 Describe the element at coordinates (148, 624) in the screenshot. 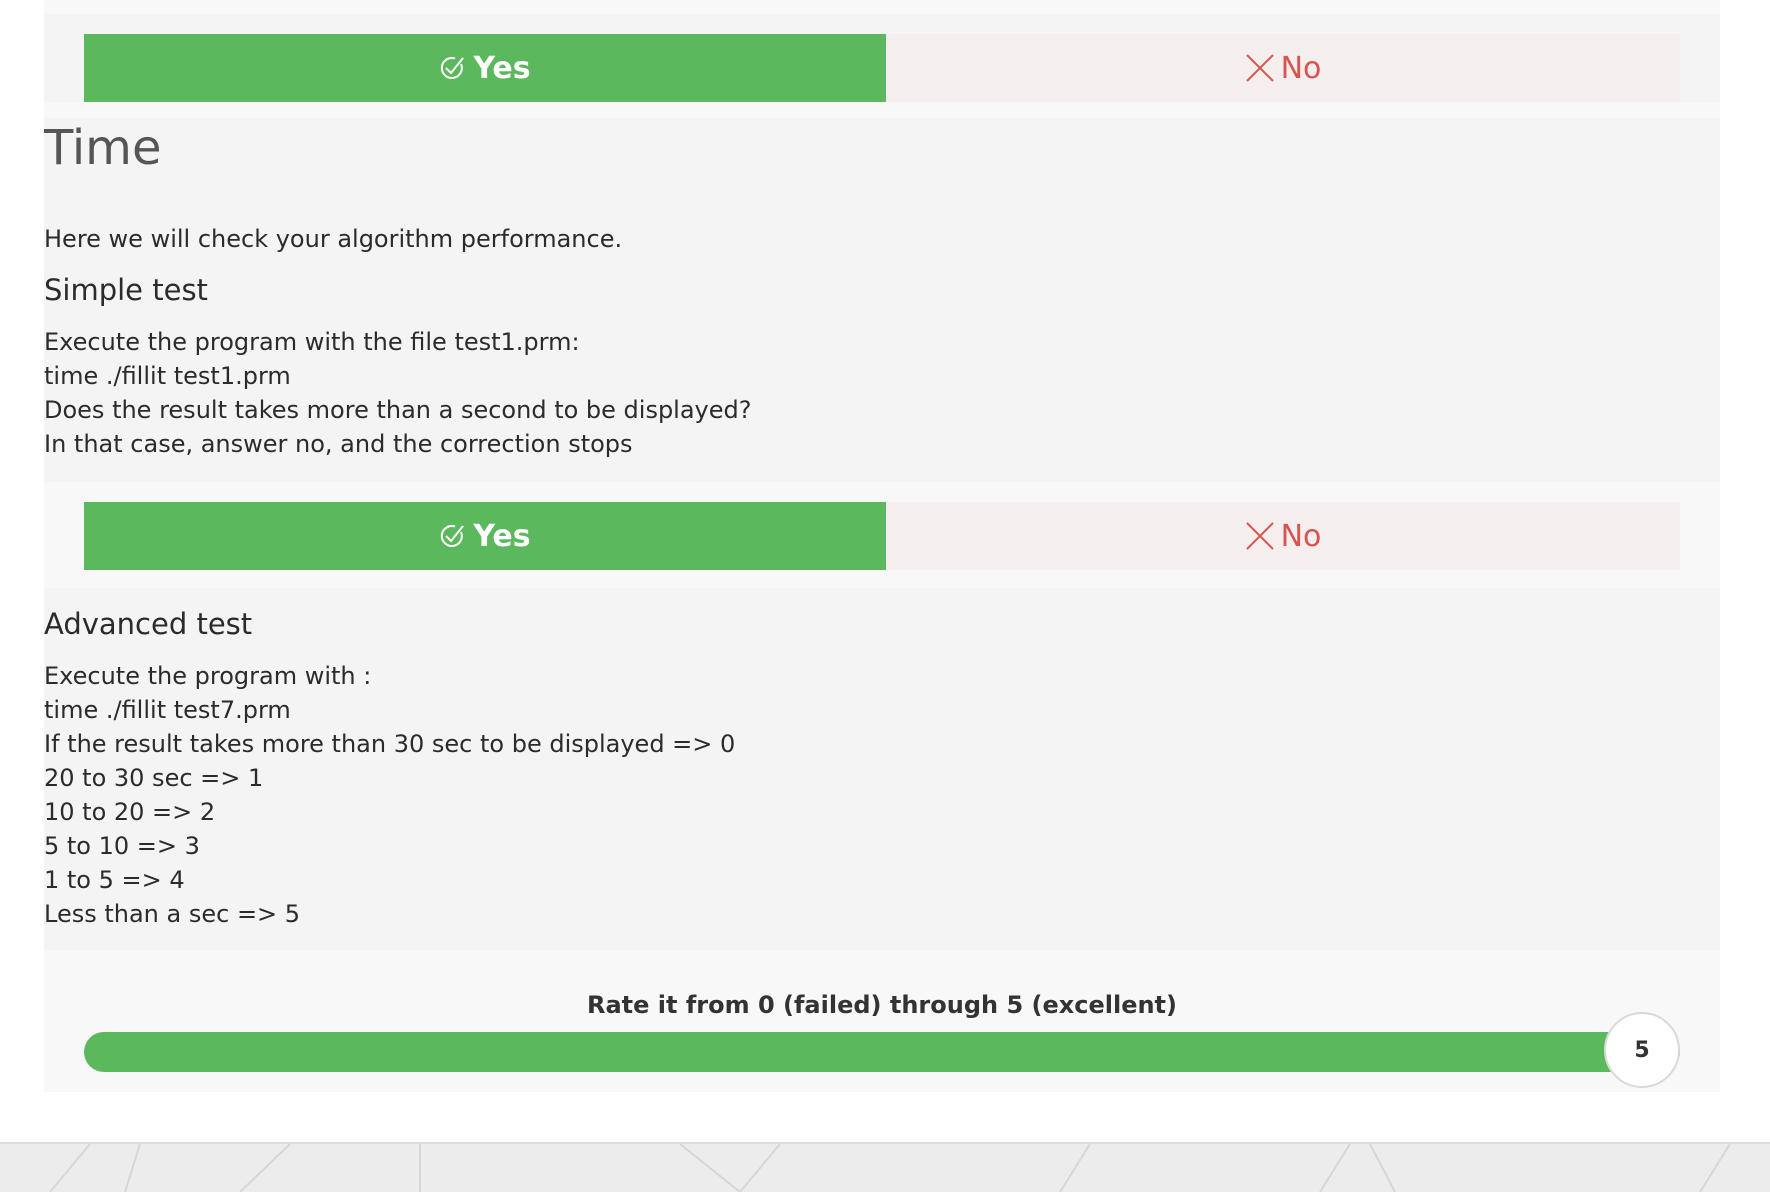

I see `advanced-test-heading: Advanced test` at that location.